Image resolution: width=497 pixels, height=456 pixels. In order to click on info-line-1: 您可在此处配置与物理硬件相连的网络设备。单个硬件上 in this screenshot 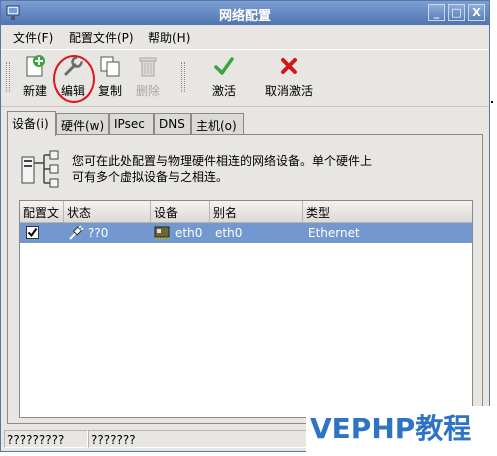, I will do `click(222, 161)`.